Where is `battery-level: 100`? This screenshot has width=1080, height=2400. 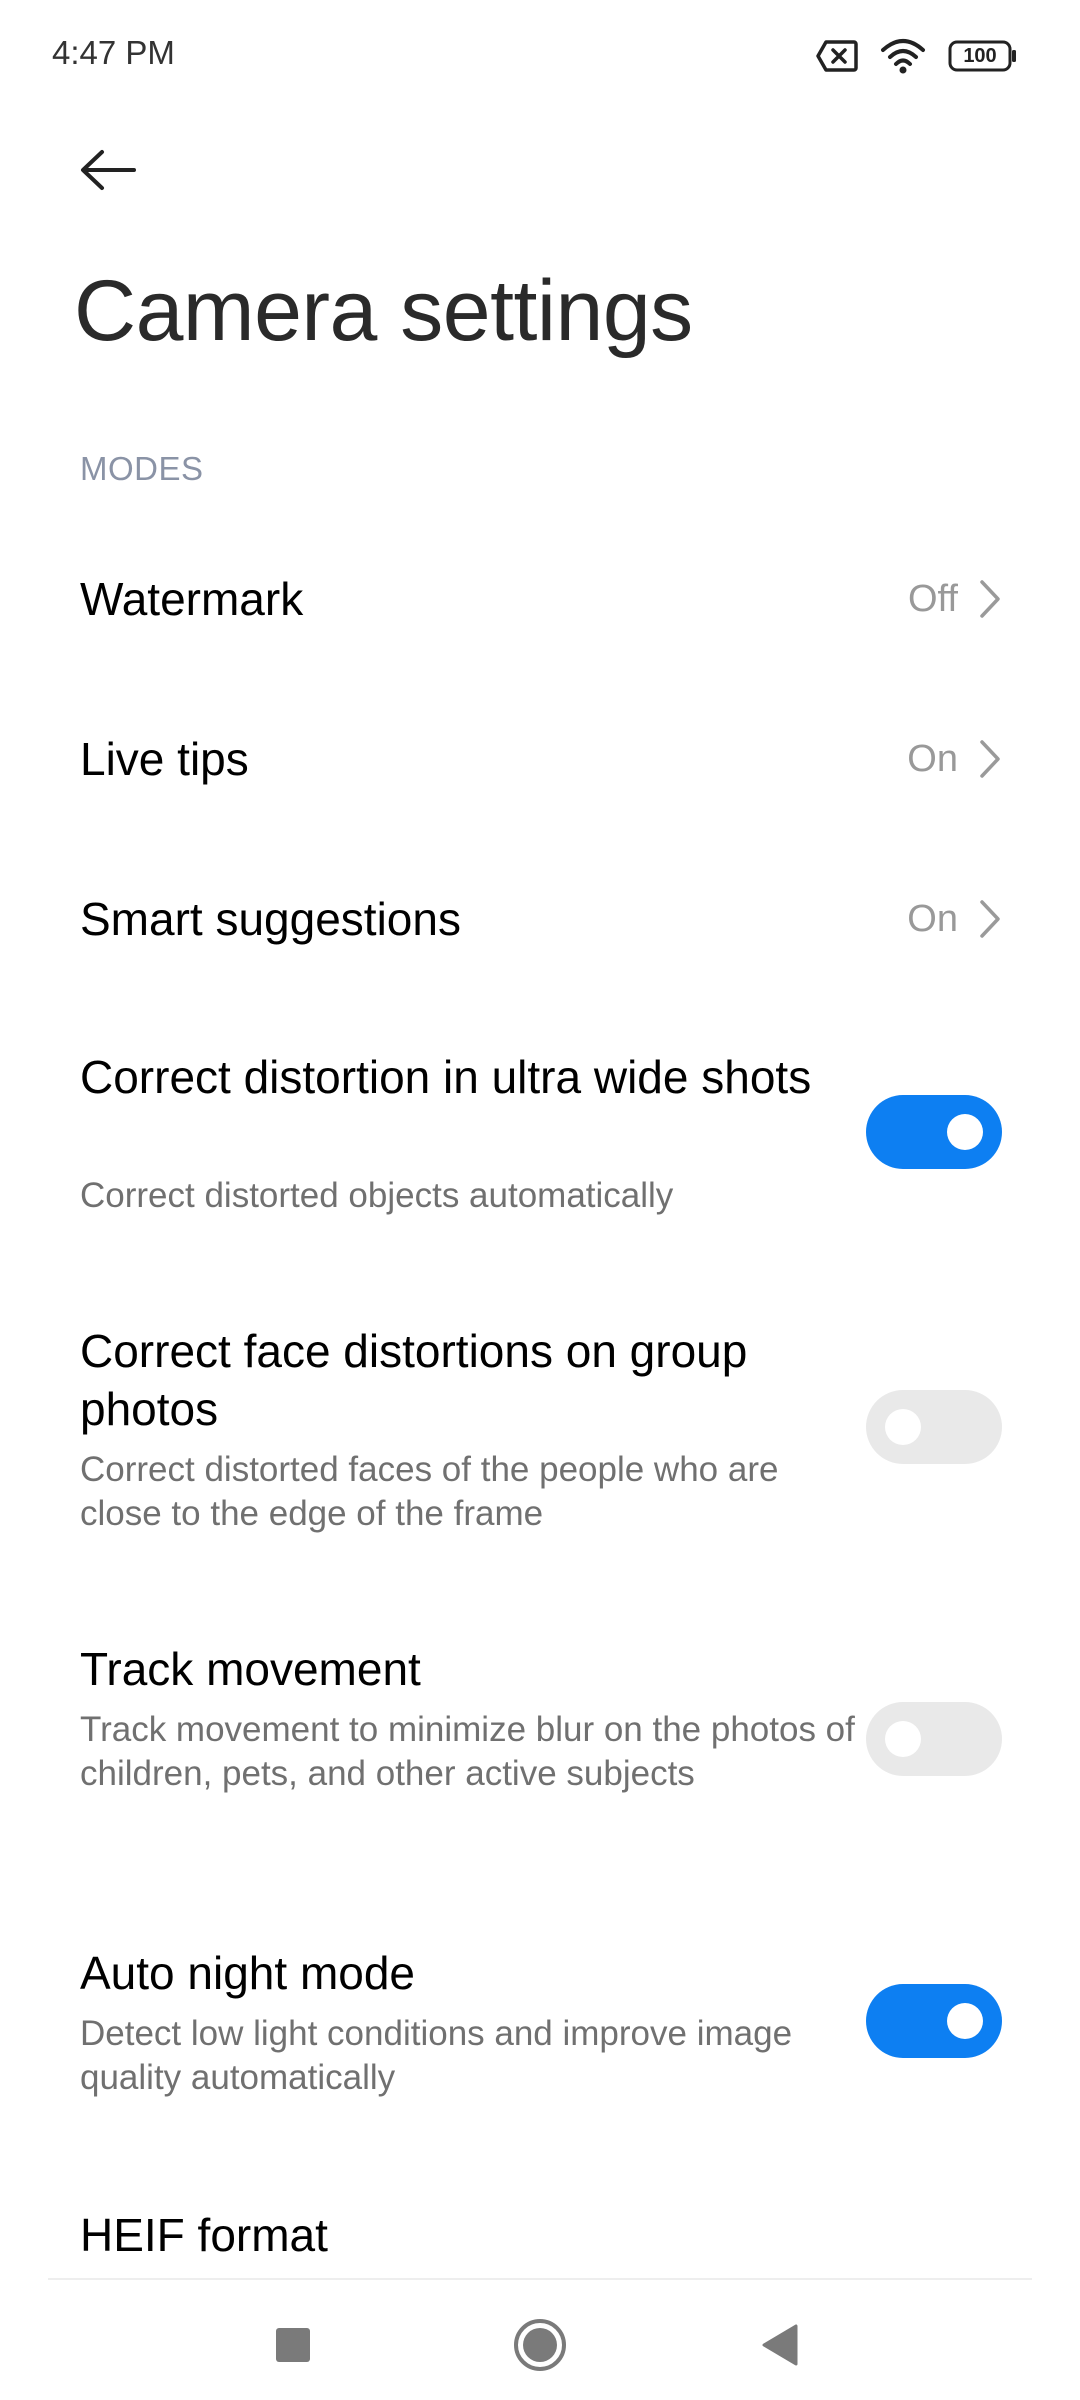
battery-level: 100 is located at coordinates (980, 56).